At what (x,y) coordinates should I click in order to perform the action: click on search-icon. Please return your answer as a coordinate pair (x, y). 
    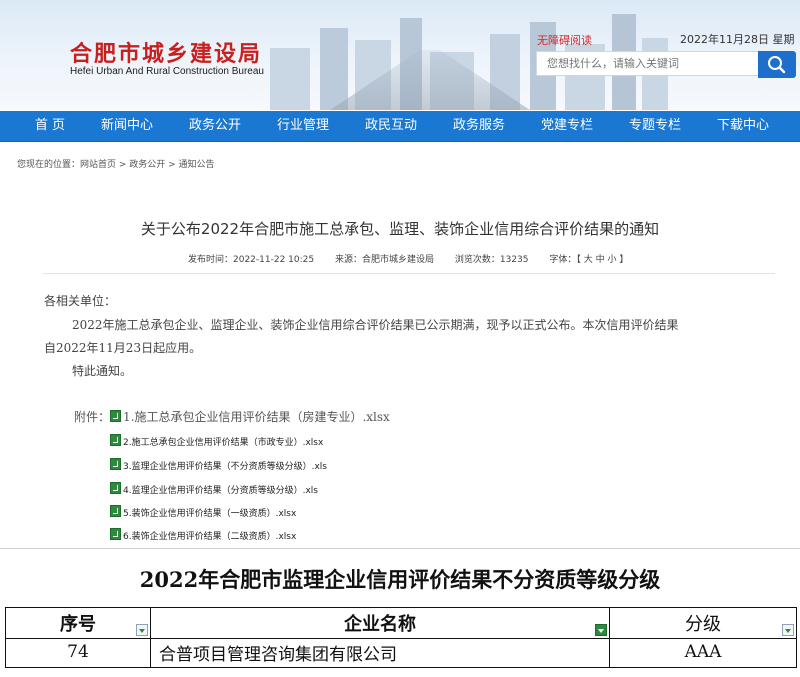
    Looking at the image, I should click on (777, 65).